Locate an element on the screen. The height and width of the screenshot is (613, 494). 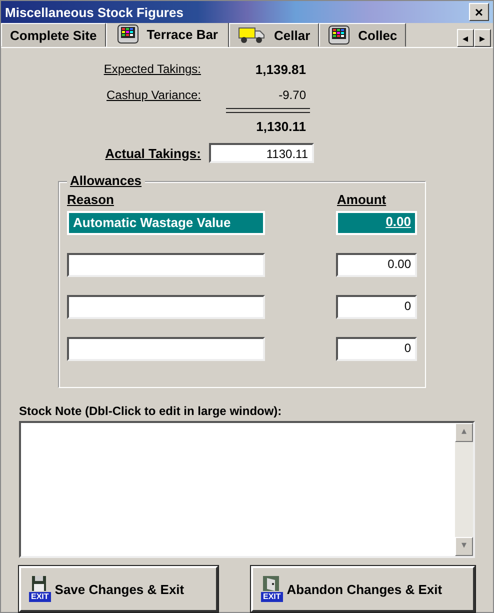
truck-icon is located at coordinates (252, 35).